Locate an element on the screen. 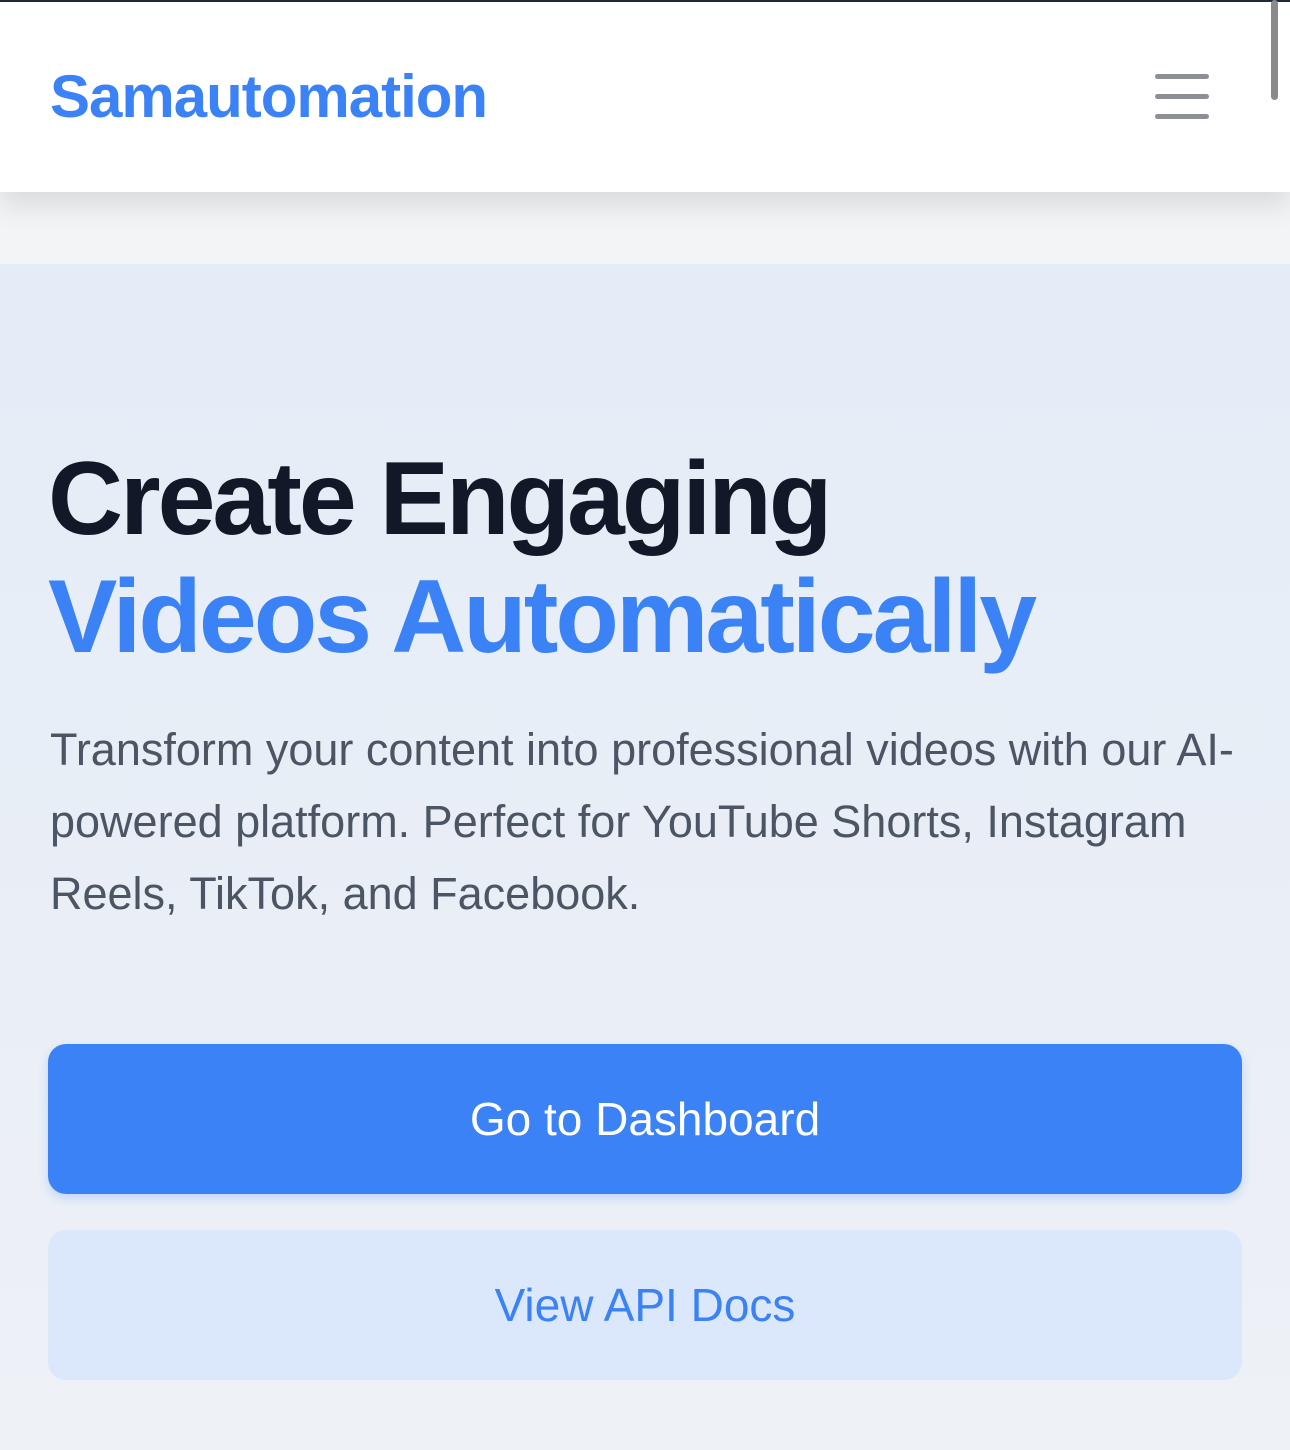 The image size is (1290, 1450). hero-title-line1: Create Engaging is located at coordinates (440, 499).